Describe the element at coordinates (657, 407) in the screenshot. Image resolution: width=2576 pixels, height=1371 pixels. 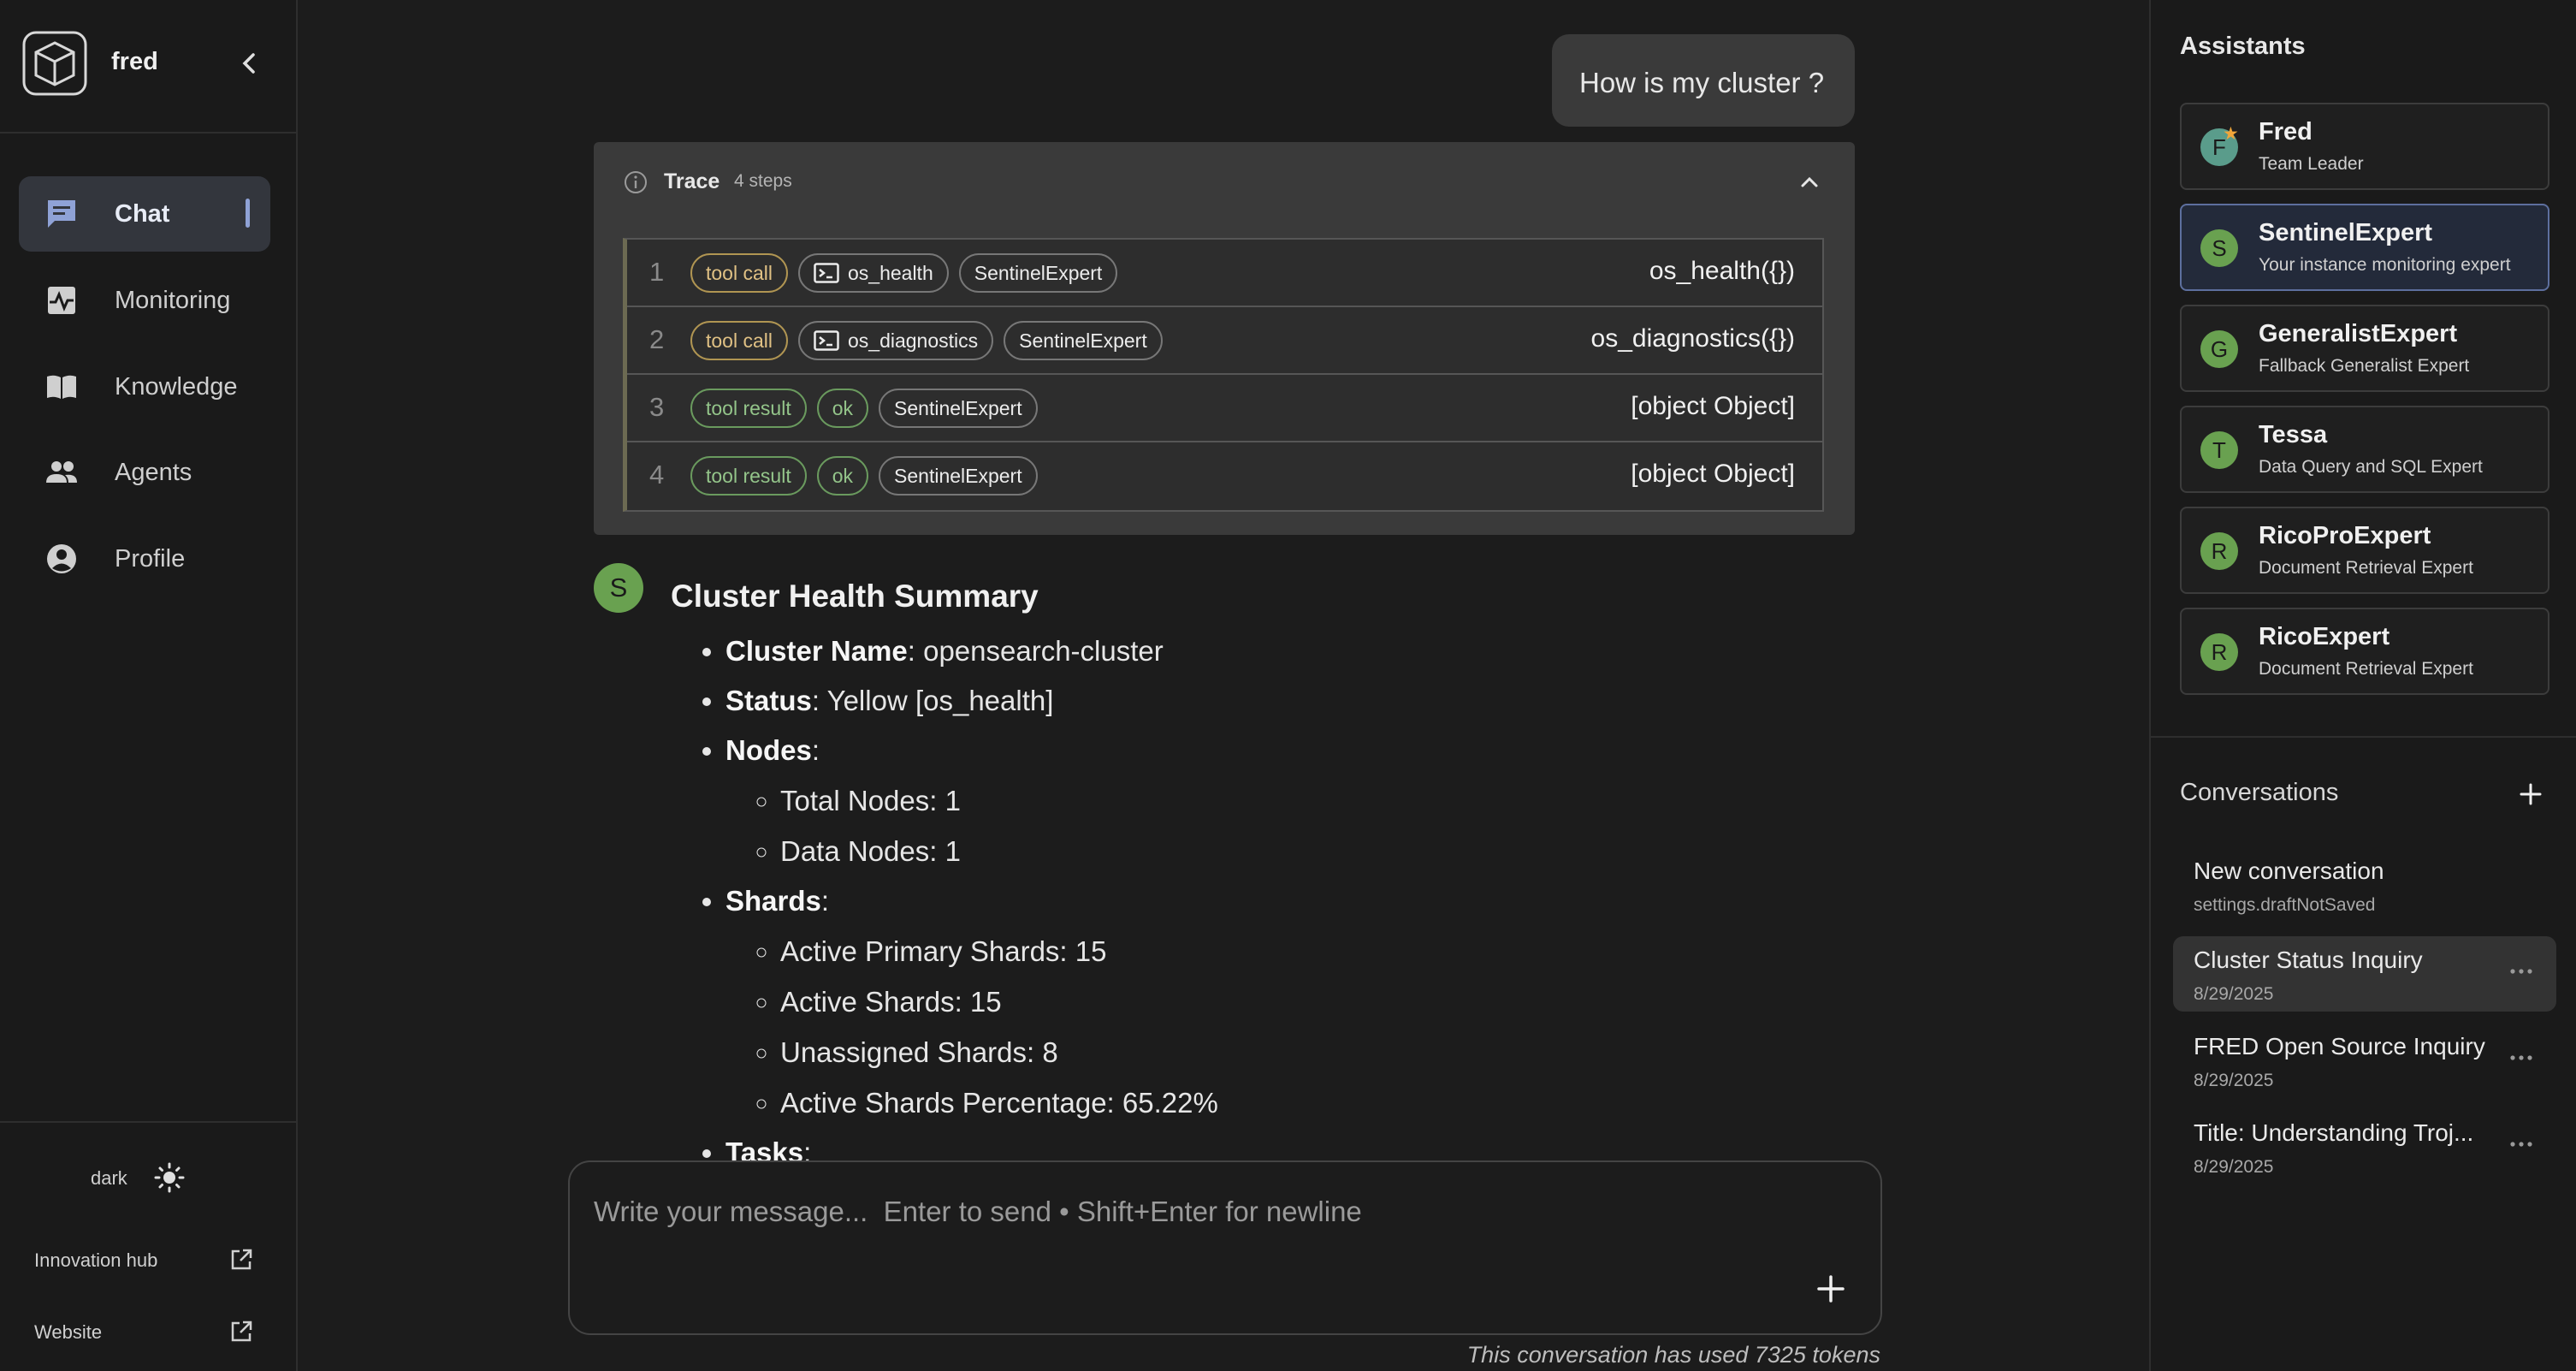
I see `step-number: 3` at that location.